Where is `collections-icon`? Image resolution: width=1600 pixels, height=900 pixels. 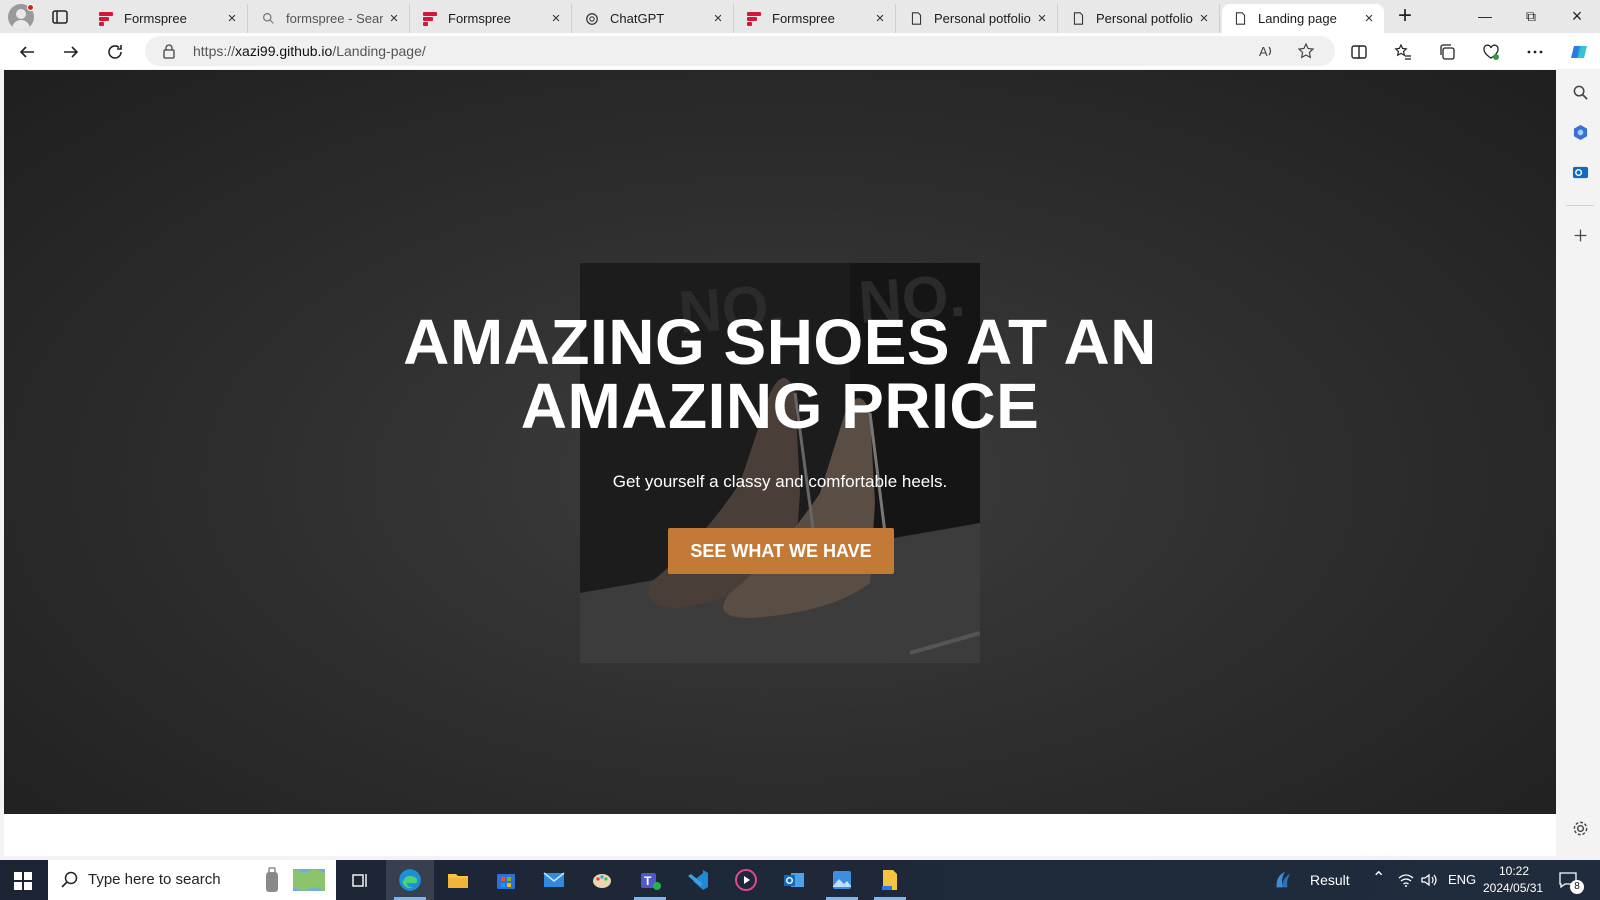 collections-icon is located at coordinates (1447, 52).